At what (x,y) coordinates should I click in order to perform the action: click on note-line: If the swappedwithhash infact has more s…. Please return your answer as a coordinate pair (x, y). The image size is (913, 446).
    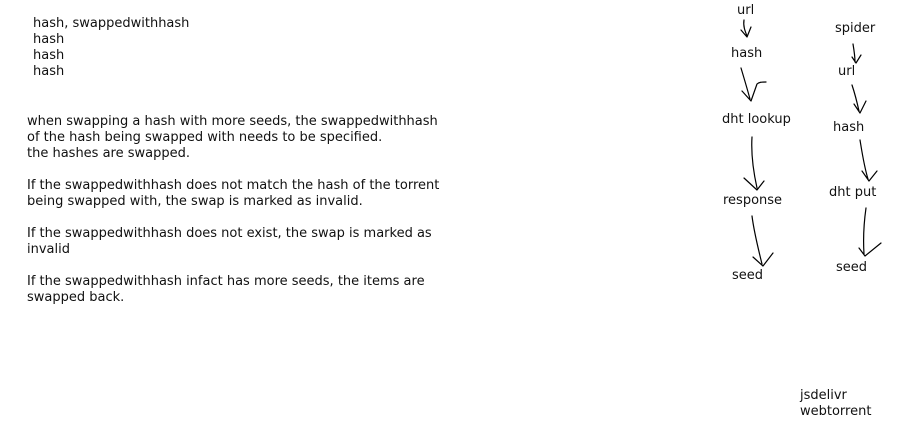
    Looking at the image, I should click on (226, 281).